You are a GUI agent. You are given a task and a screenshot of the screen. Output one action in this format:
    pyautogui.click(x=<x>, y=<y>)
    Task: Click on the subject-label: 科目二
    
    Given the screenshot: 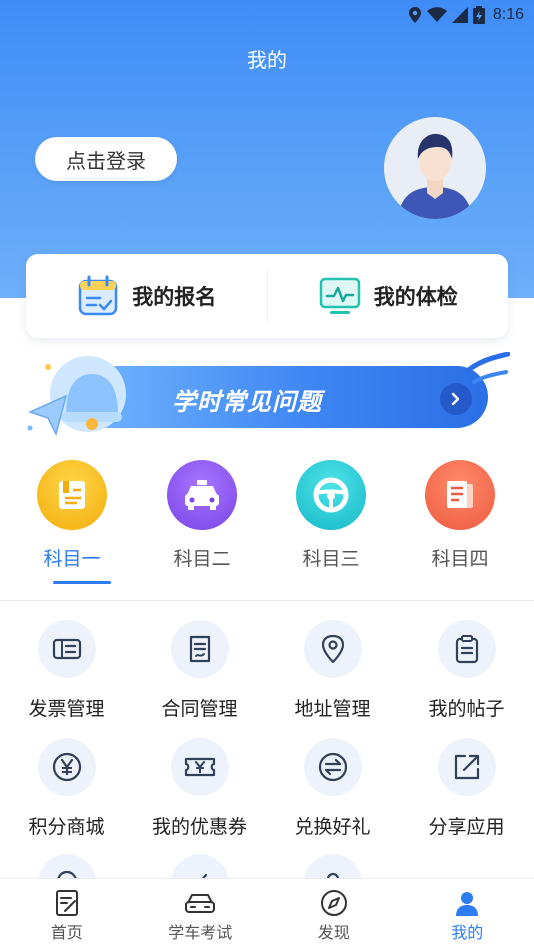 What is the action you would take?
    pyautogui.click(x=202, y=559)
    